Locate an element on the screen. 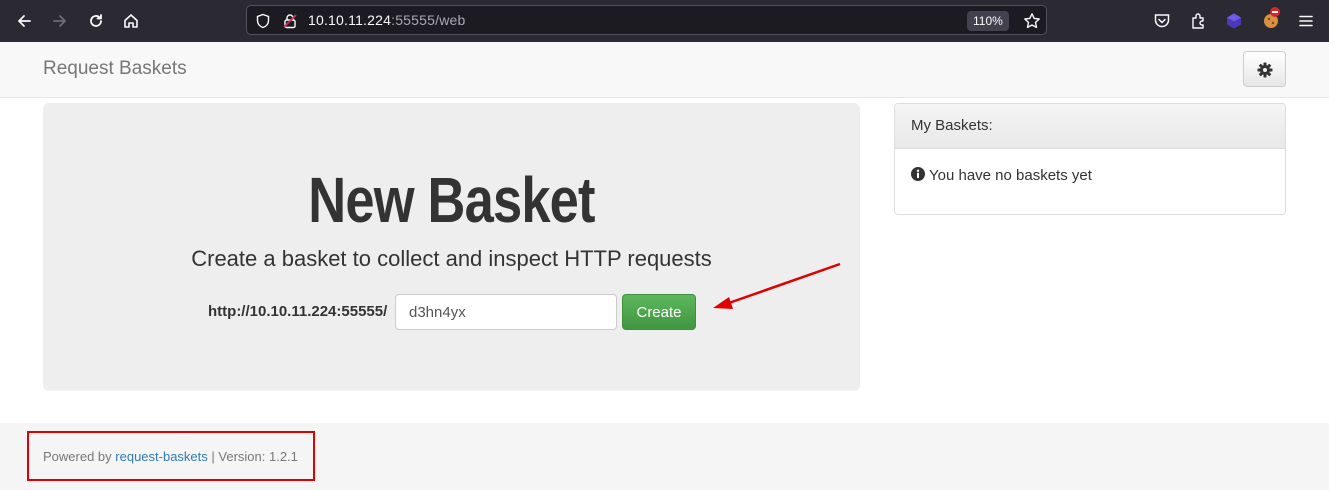 Image resolution: width=1329 pixels, height=490 pixels. back-icon is located at coordinates (24, 21).